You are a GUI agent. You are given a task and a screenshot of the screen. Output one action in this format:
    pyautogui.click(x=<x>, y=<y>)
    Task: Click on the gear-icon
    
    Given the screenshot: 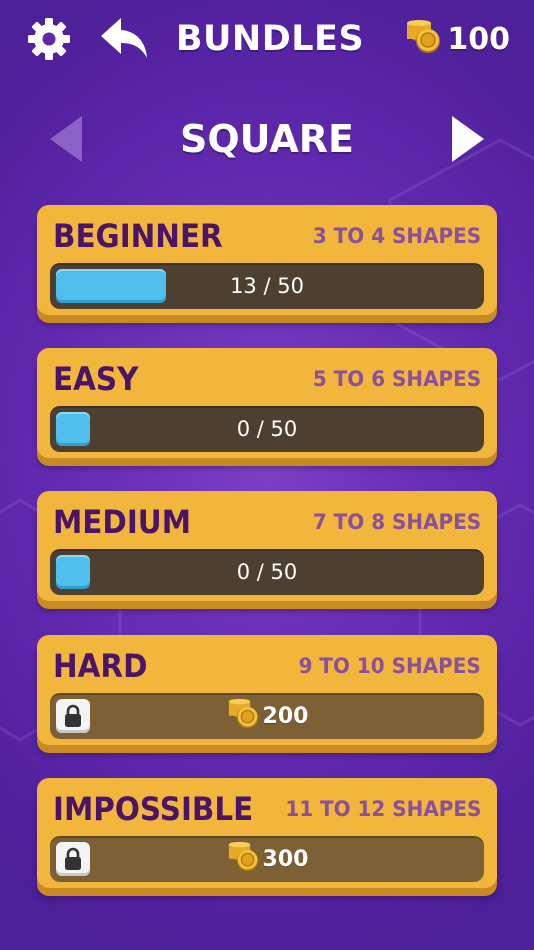 What is the action you would take?
    pyautogui.click(x=49, y=39)
    